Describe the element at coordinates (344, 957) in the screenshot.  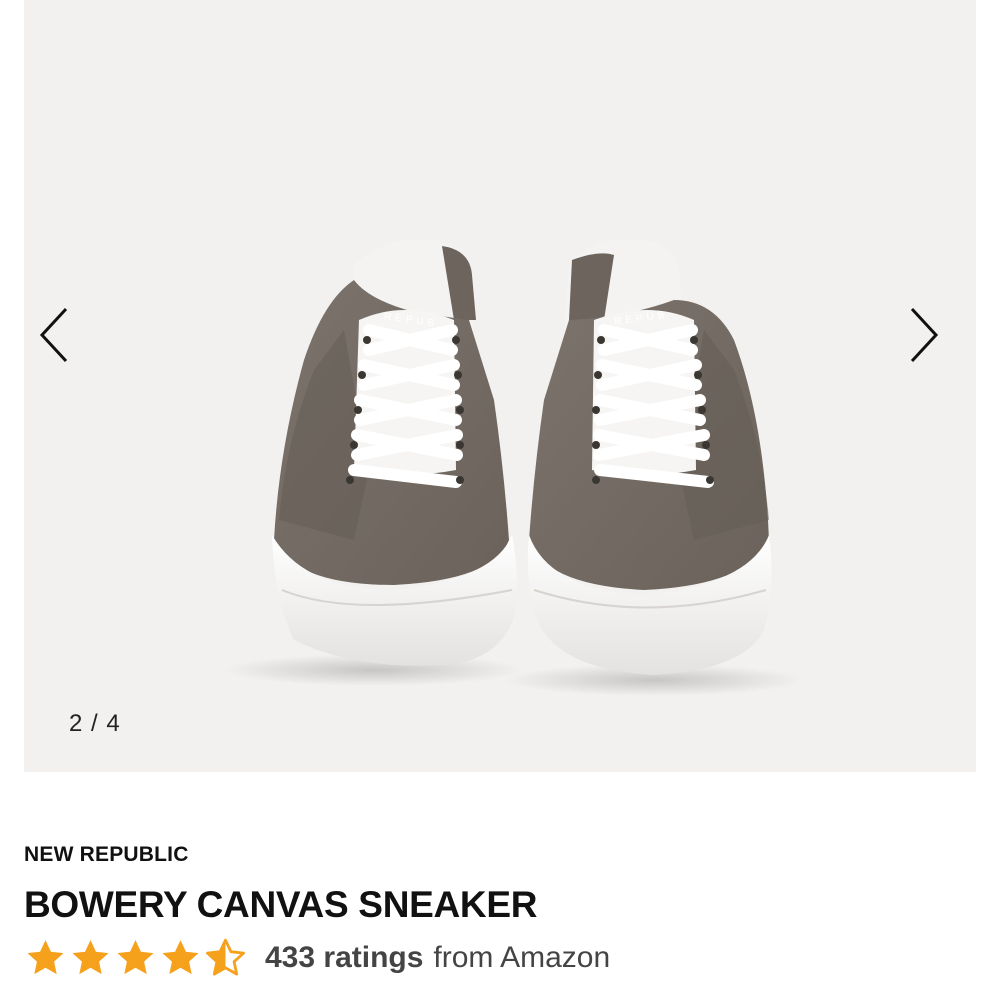
I see `rating-count: 433 ratings` at that location.